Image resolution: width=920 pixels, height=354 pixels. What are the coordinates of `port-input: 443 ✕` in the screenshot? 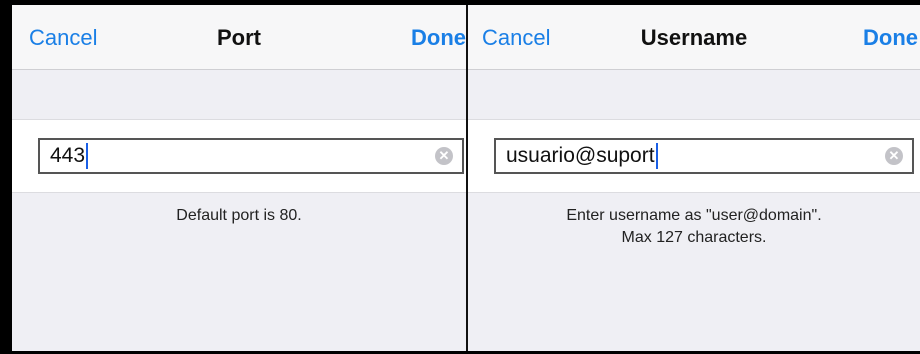 It's located at (251, 156).